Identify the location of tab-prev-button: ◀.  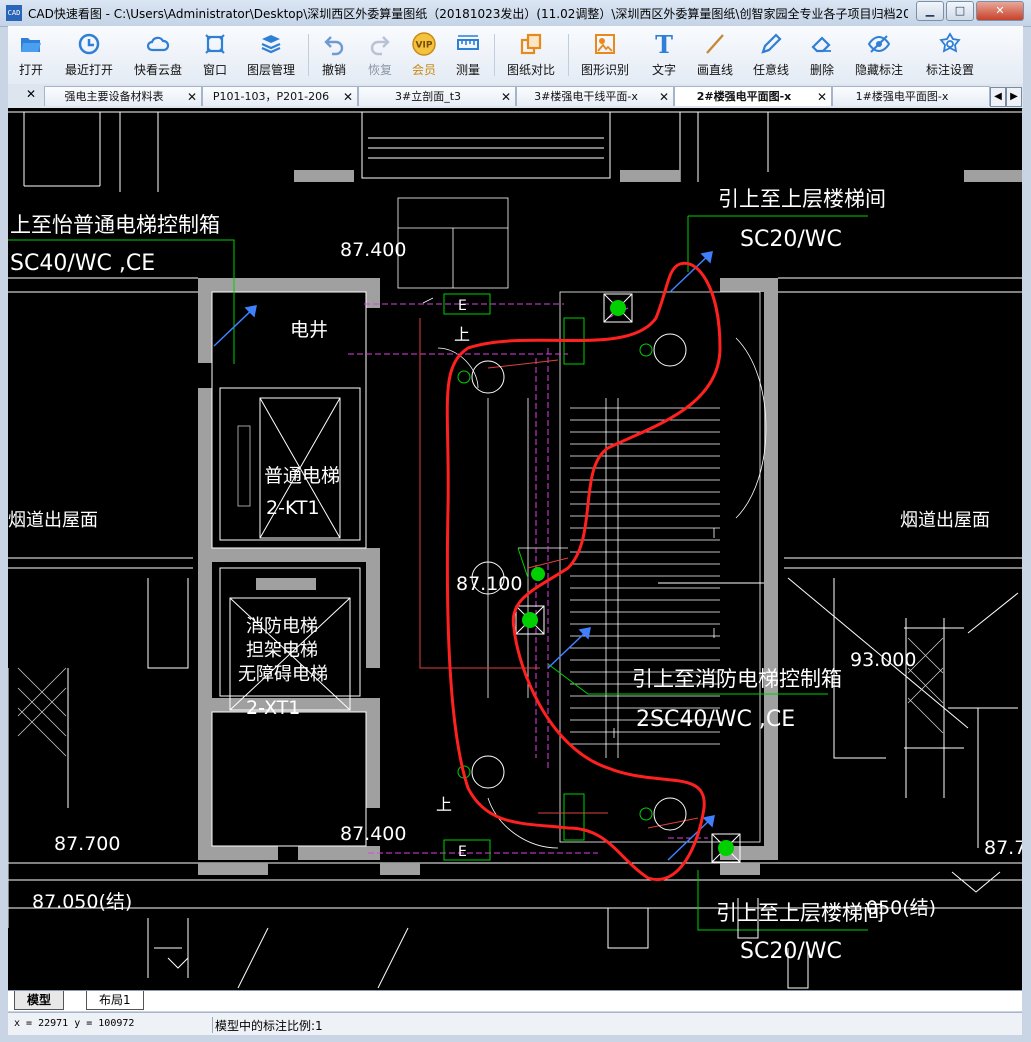
(998, 97).